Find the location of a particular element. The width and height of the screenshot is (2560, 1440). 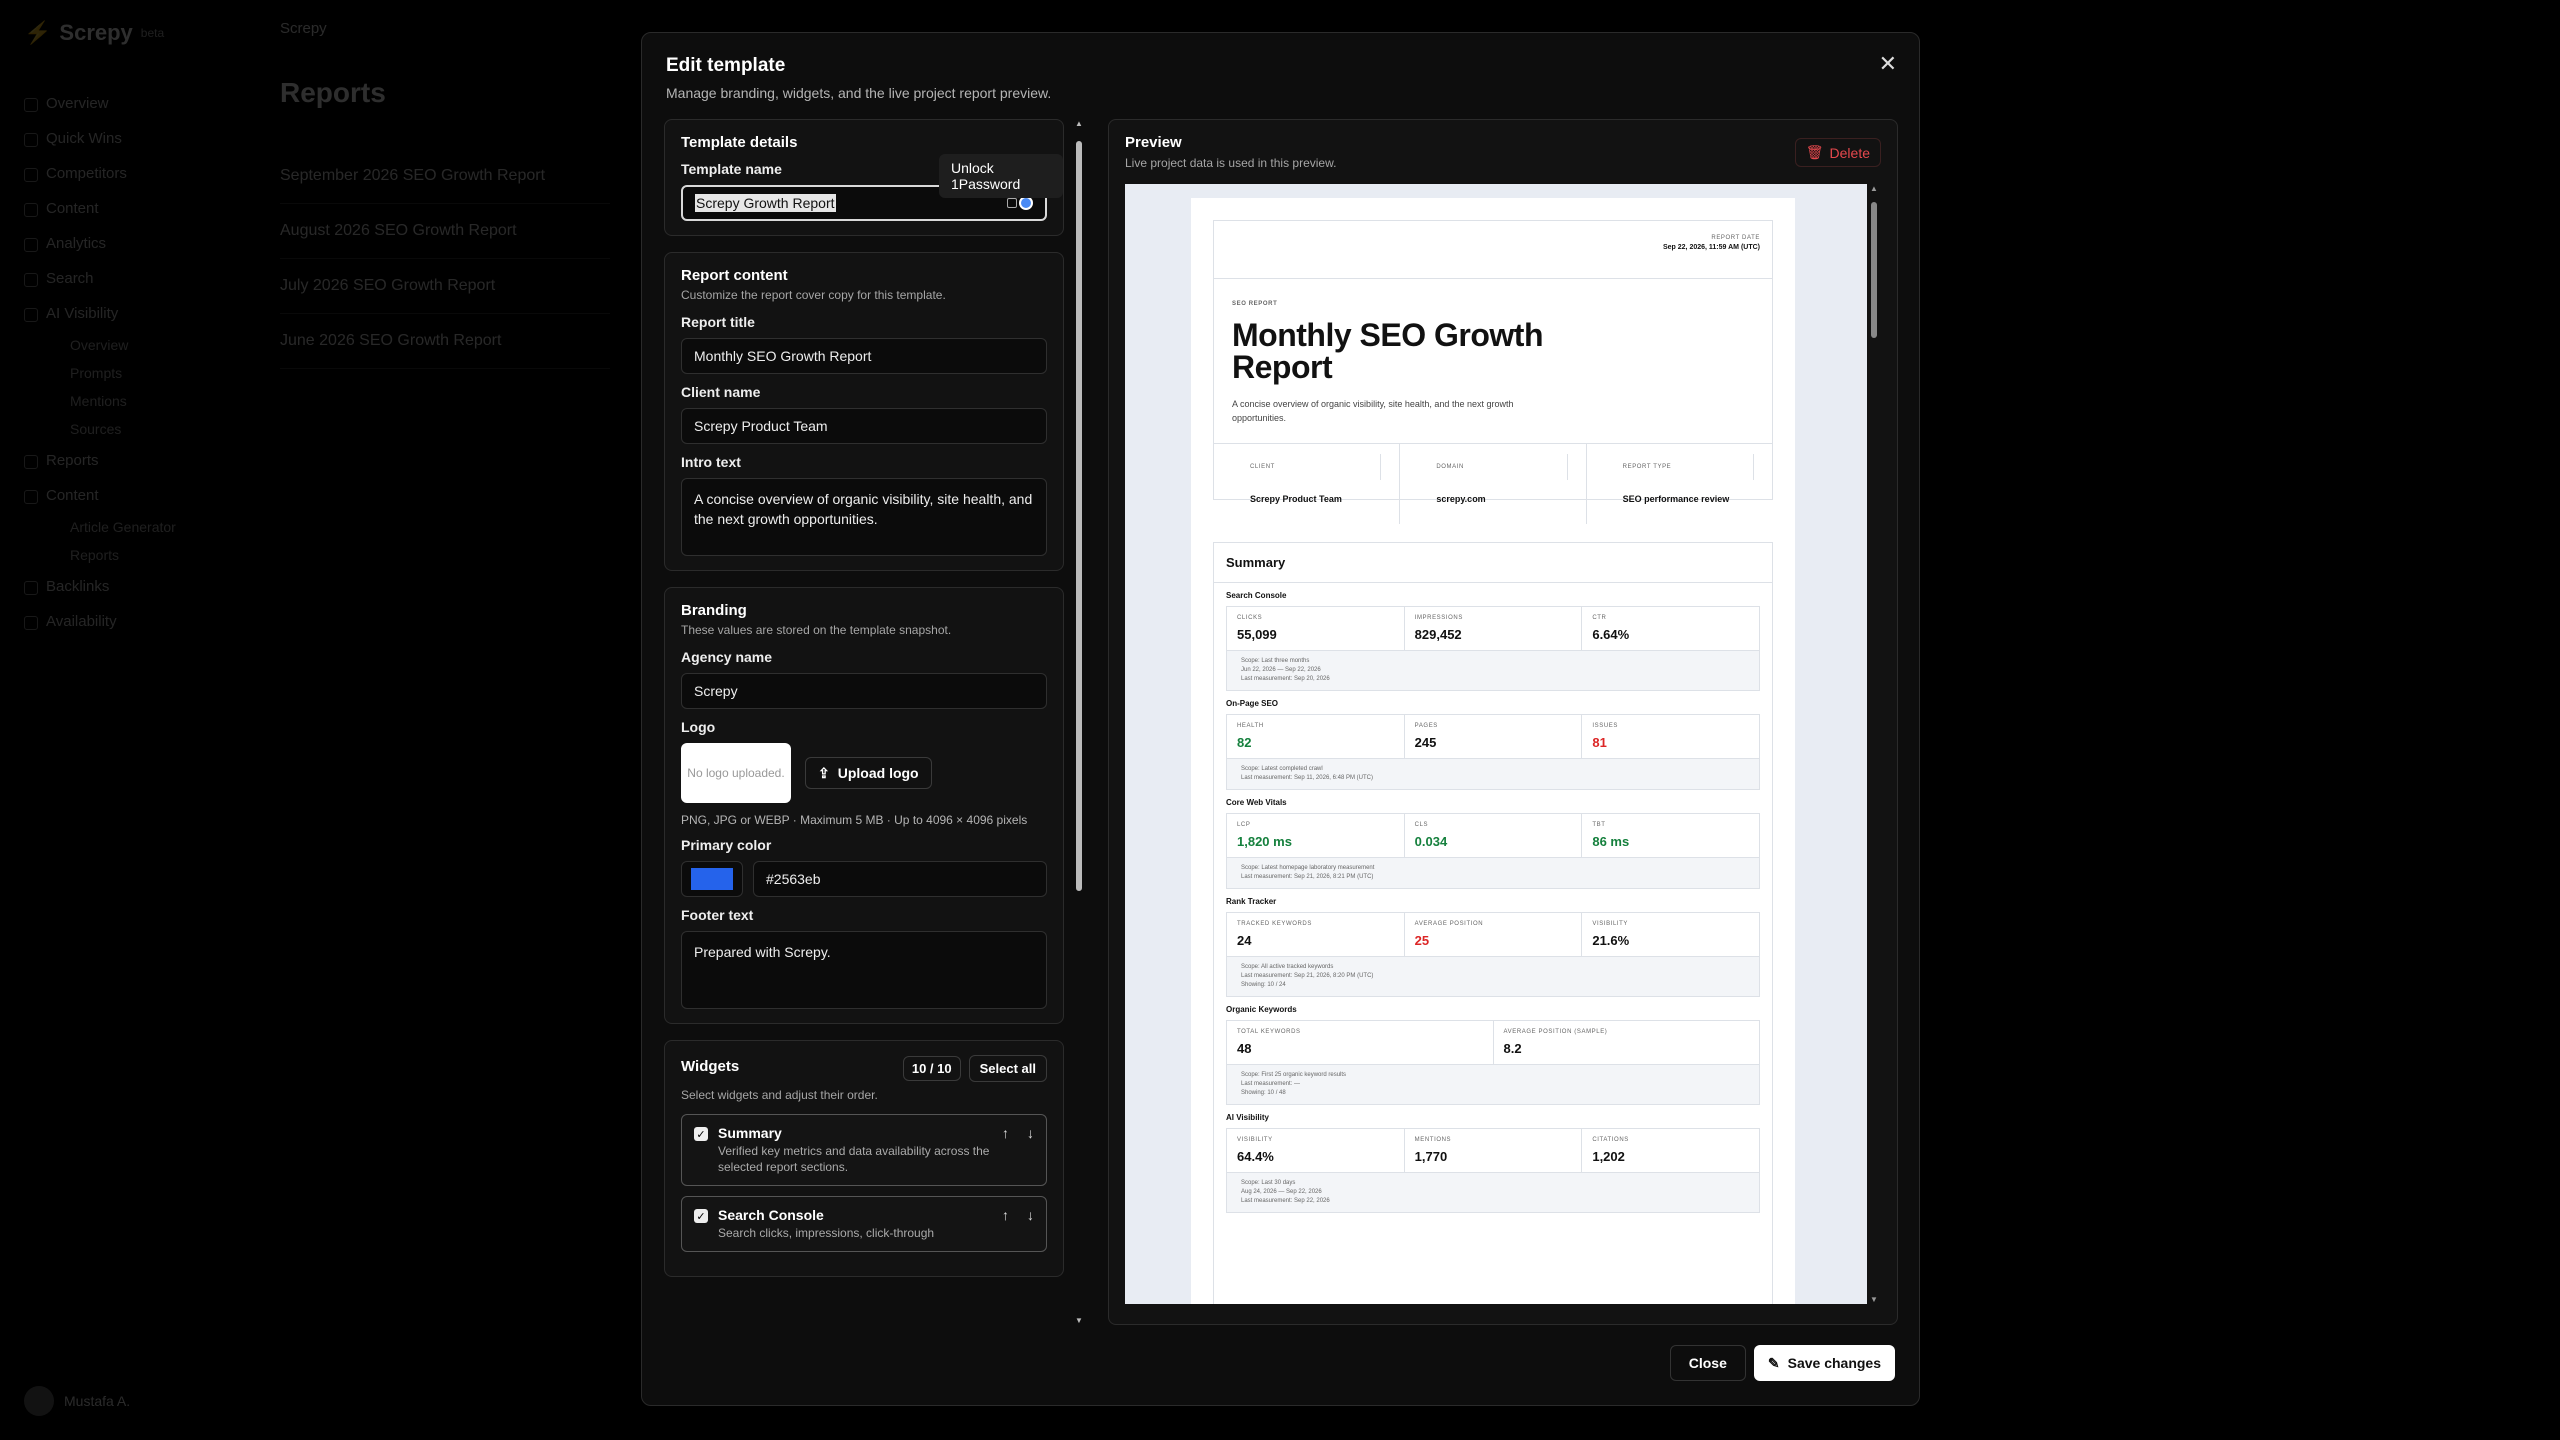

sidebar-item: Analytics is located at coordinates (125, 243).